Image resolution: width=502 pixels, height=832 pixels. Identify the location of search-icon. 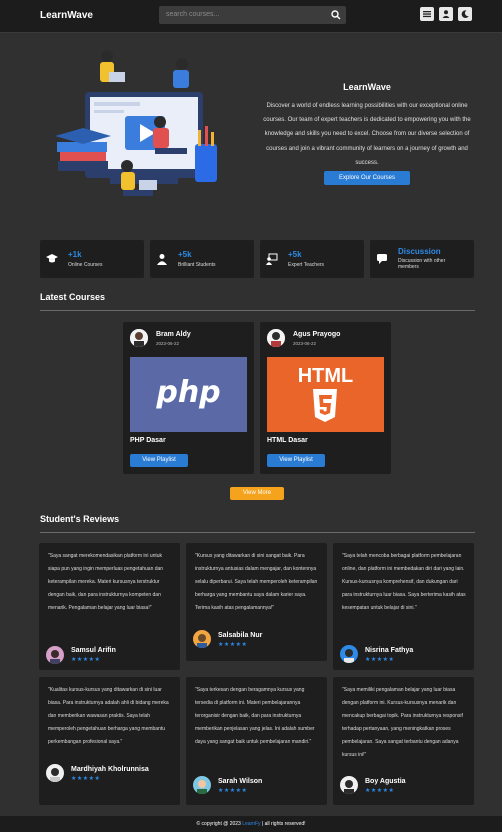
(336, 15).